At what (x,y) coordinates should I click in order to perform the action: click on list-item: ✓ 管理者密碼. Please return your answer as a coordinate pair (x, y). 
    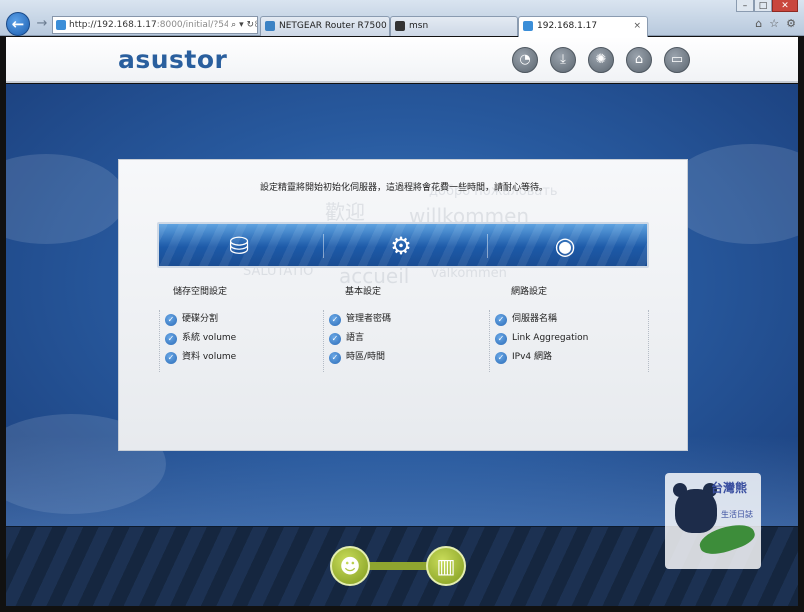
    Looking at the image, I should click on (406, 319).